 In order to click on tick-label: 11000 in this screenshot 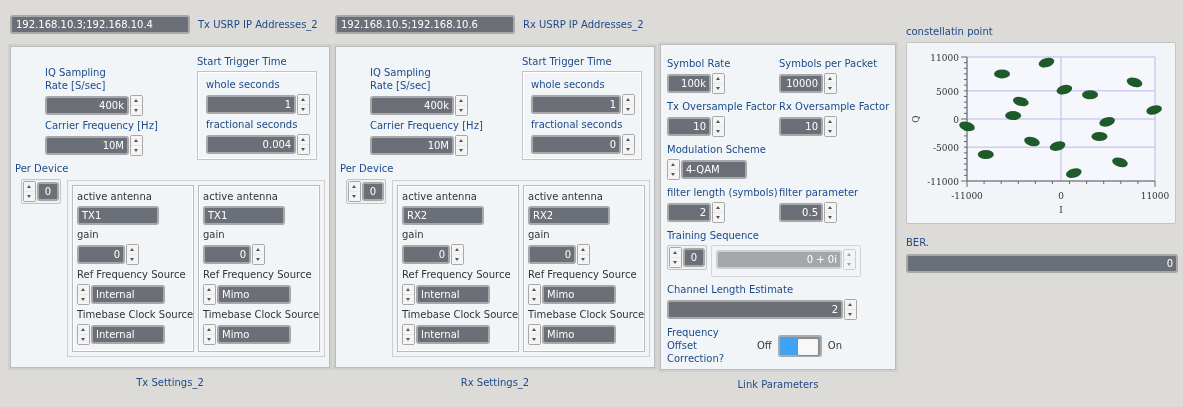, I will do `click(1155, 196)`.